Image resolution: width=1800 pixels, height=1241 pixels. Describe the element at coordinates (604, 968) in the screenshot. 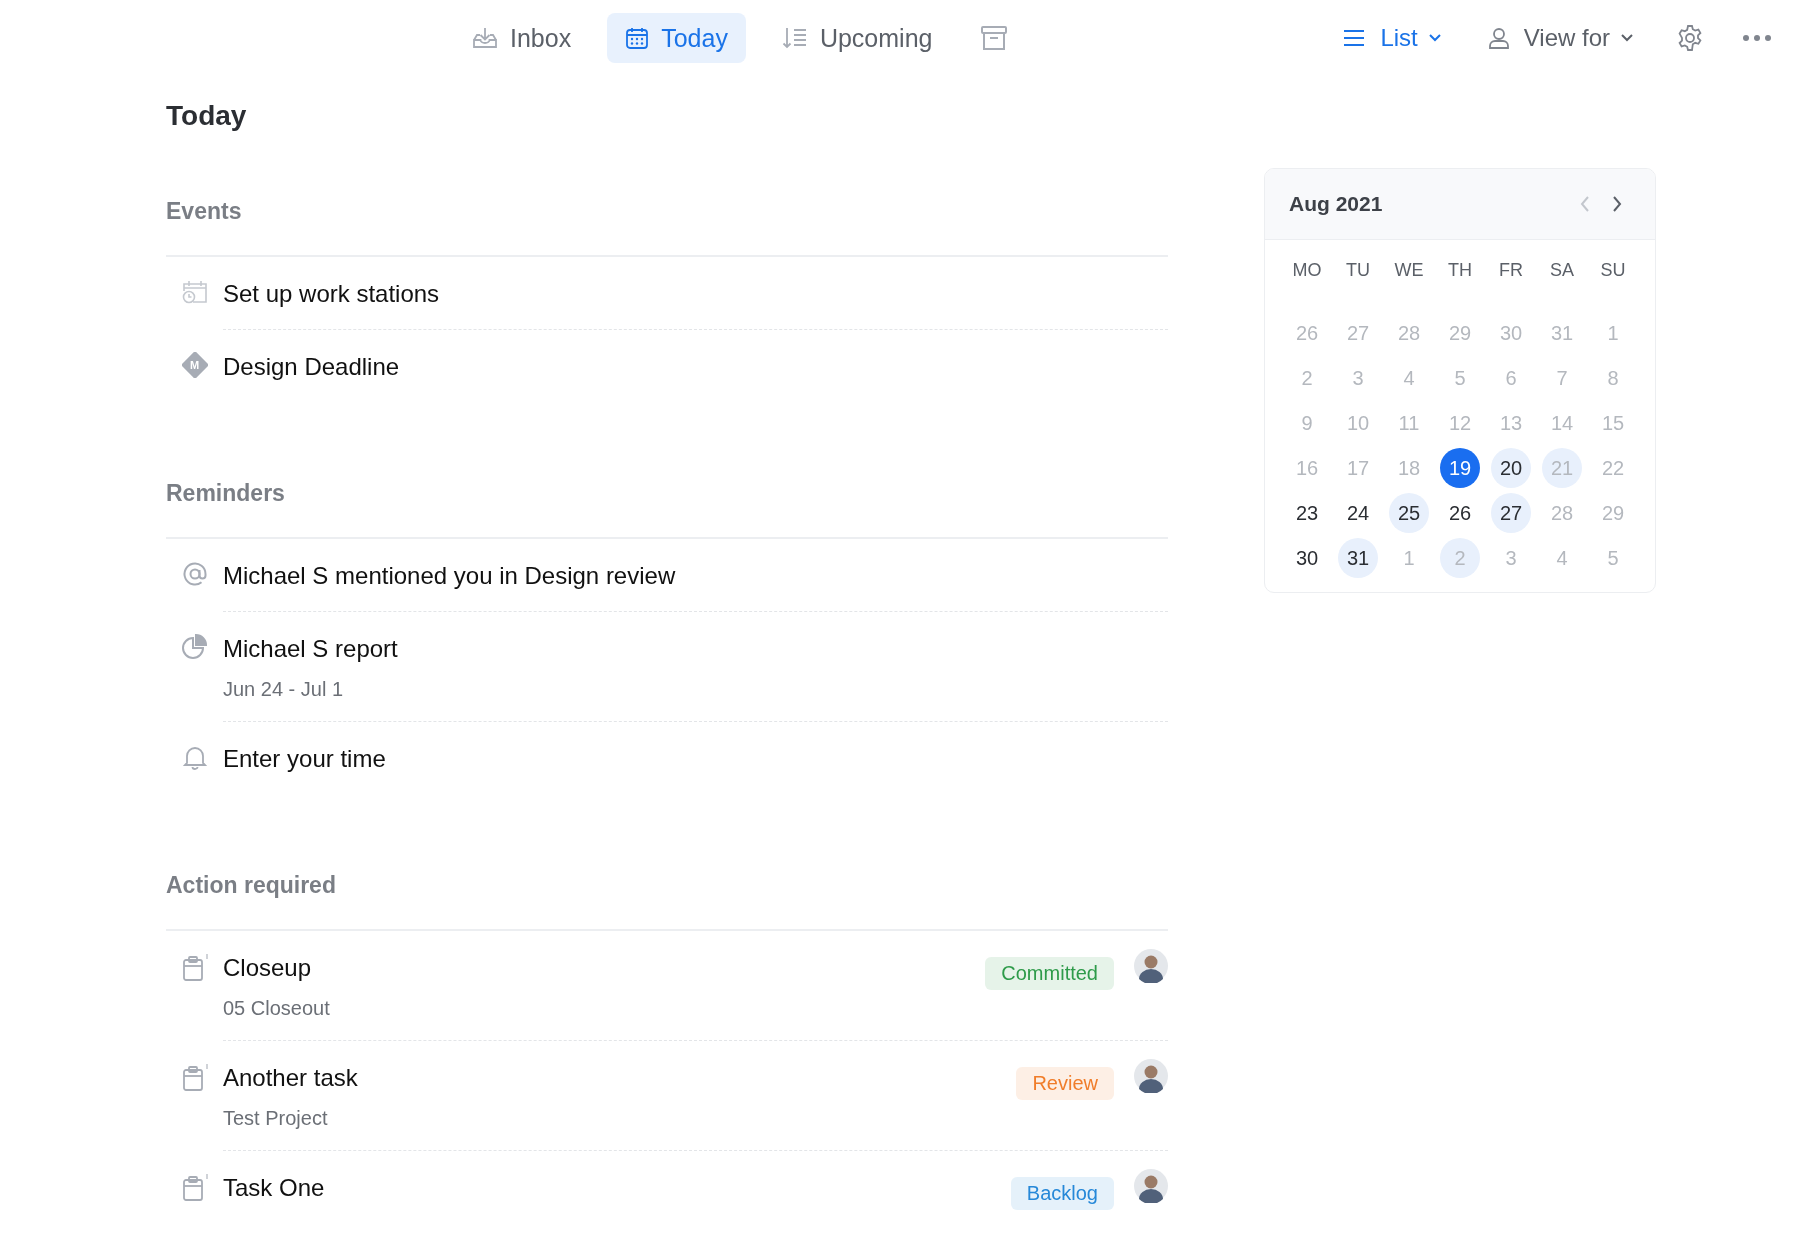

I see `item-title: Closeup` at that location.